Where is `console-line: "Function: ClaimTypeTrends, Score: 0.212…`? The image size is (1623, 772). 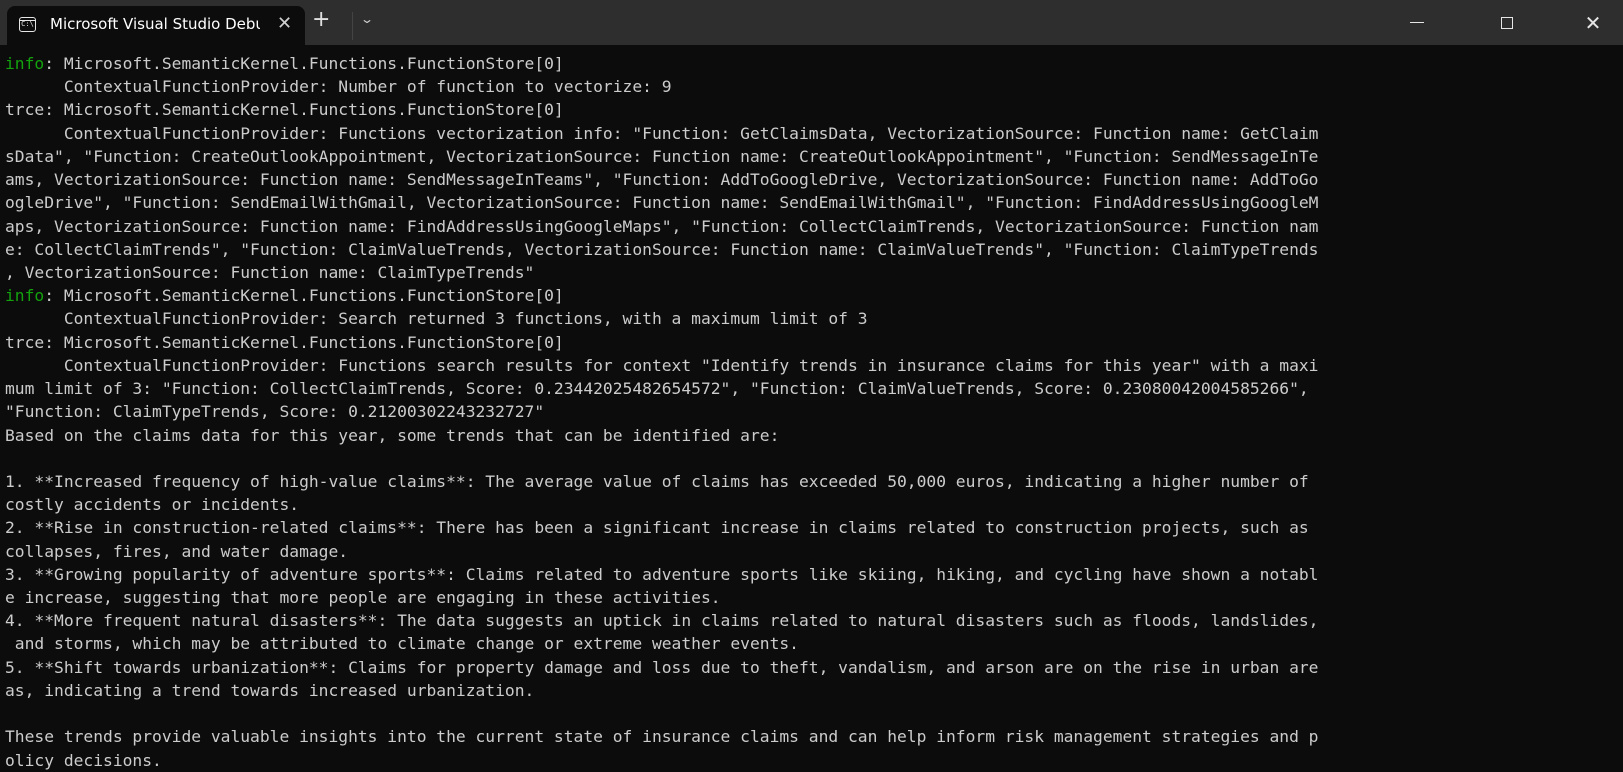
console-line: "Function: ClaimTypeTrends, Score: 0.212… is located at coordinates (812, 411).